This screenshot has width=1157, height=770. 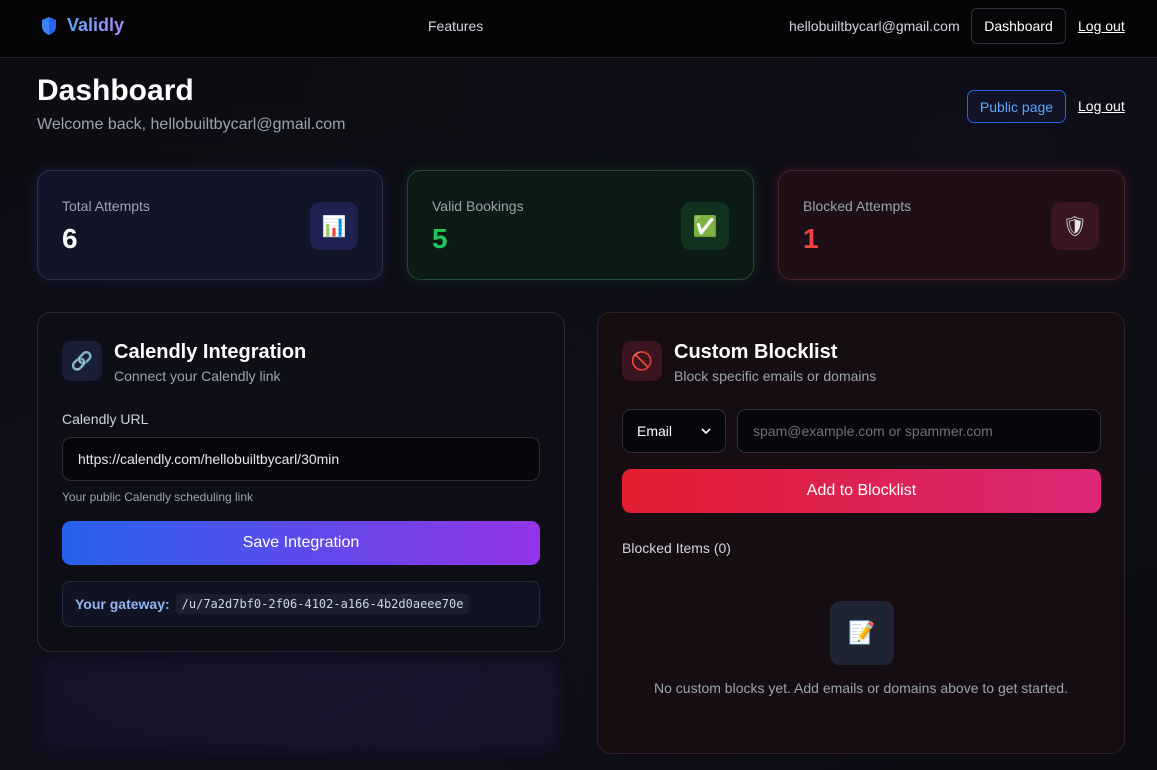 What do you see at coordinates (874, 26) in the screenshot?
I see `user-email: hellobuiltbycarl@gmail.com` at bounding box center [874, 26].